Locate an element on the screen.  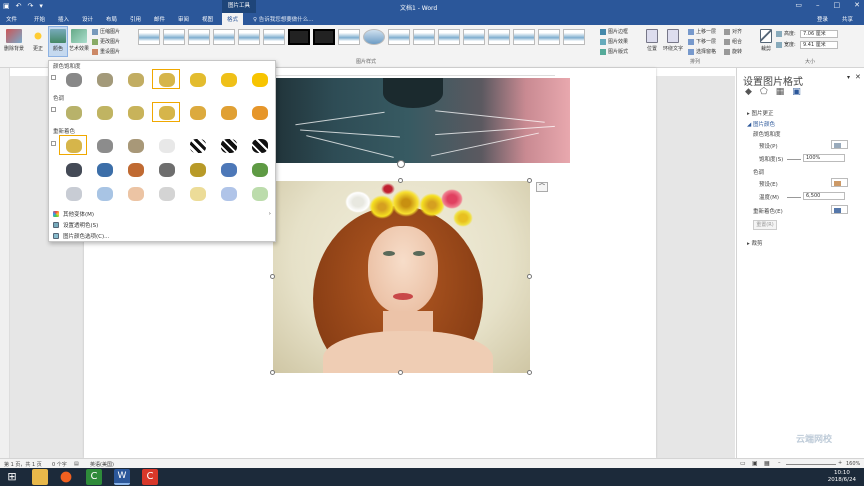
compress-pictures-button: 压缩图片 is located at coordinates (106, 31).